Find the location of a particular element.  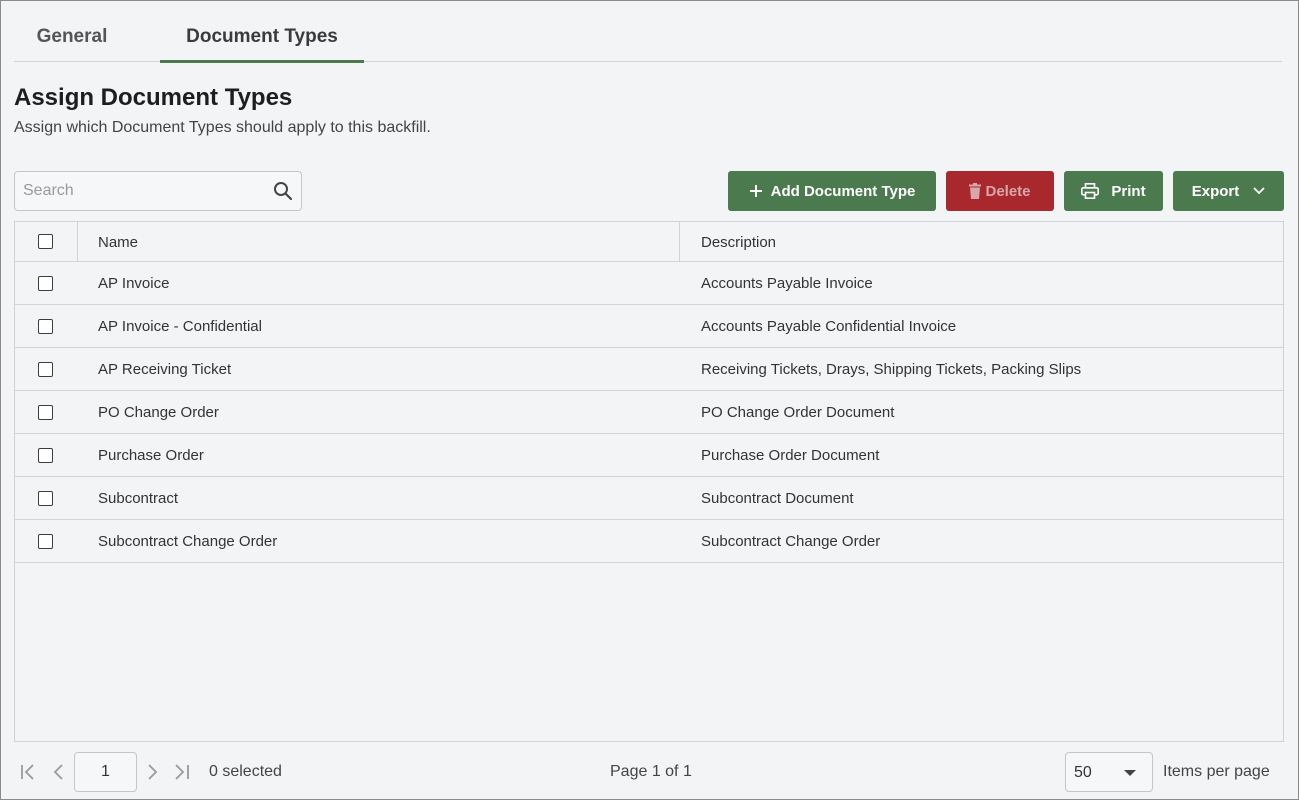

column-header-name: Name is located at coordinates (118, 242).